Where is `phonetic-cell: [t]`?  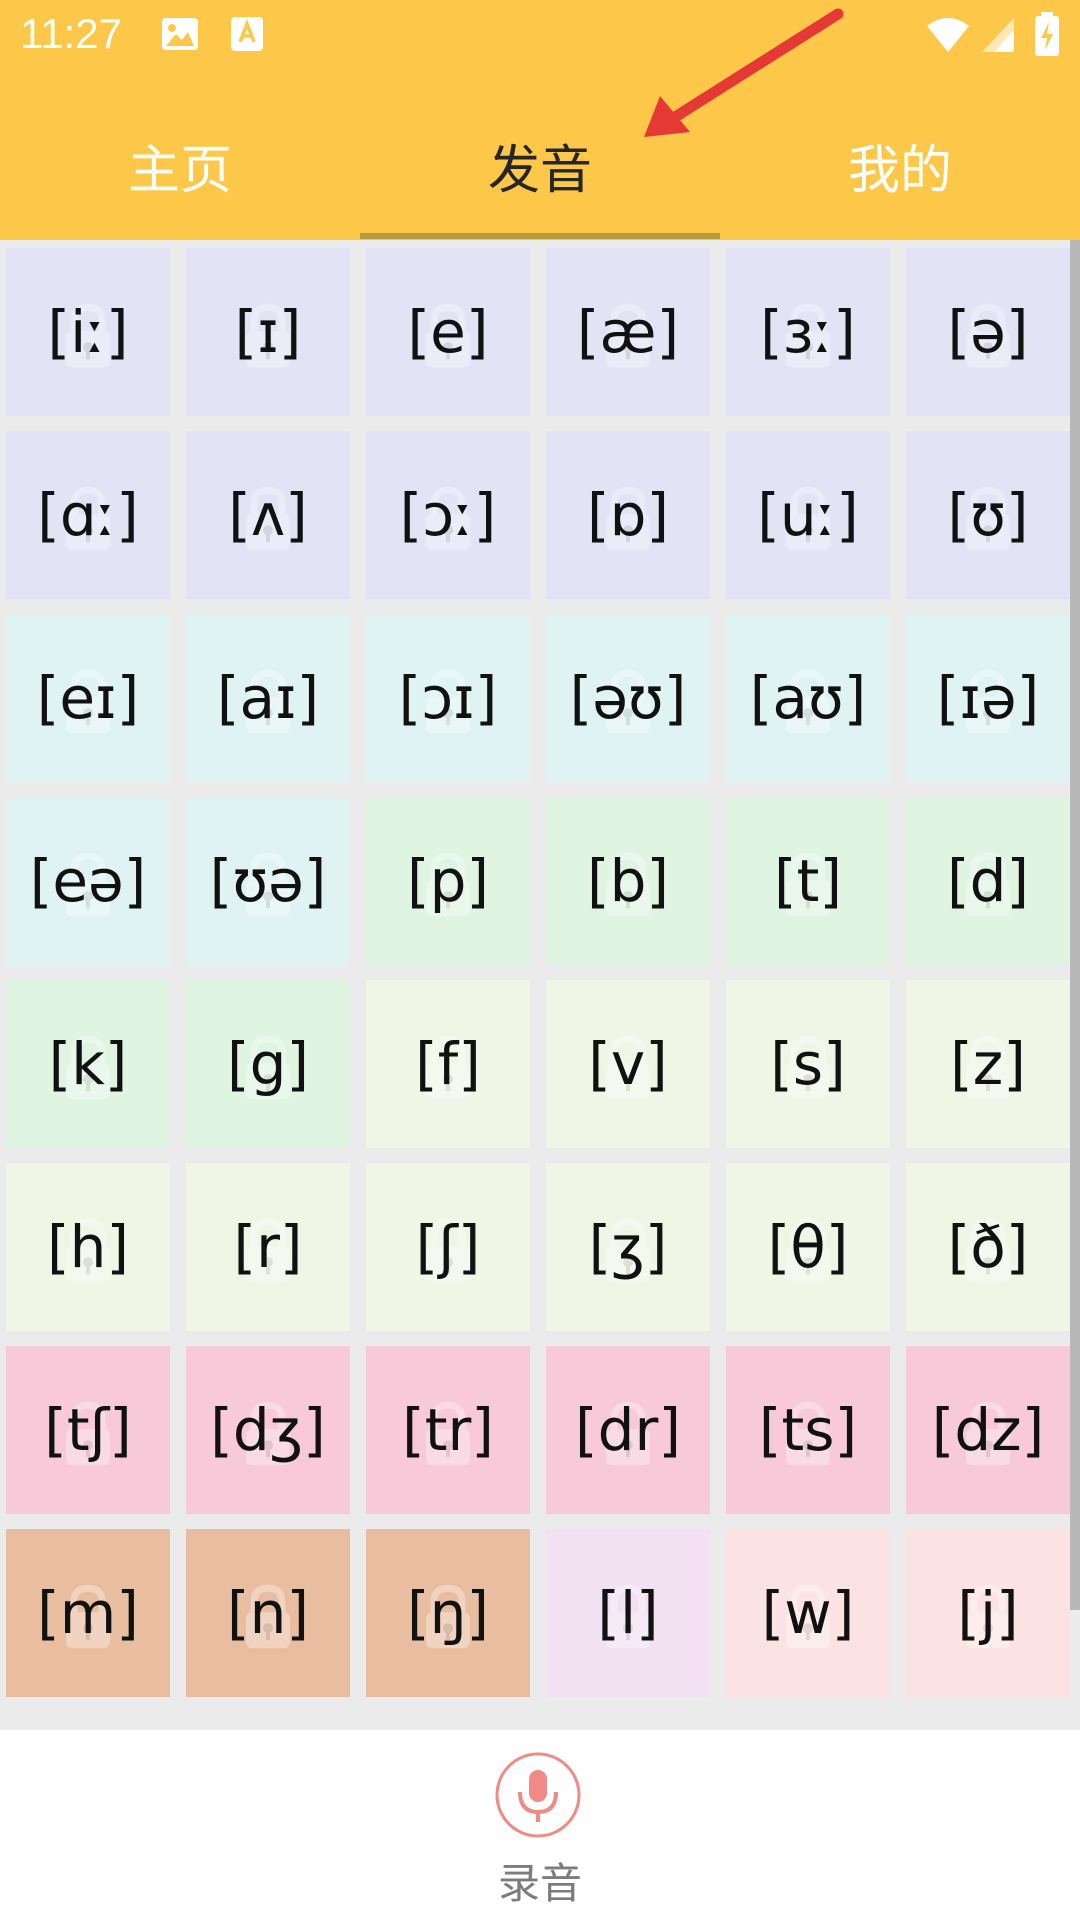 phonetic-cell: [t] is located at coordinates (808, 881).